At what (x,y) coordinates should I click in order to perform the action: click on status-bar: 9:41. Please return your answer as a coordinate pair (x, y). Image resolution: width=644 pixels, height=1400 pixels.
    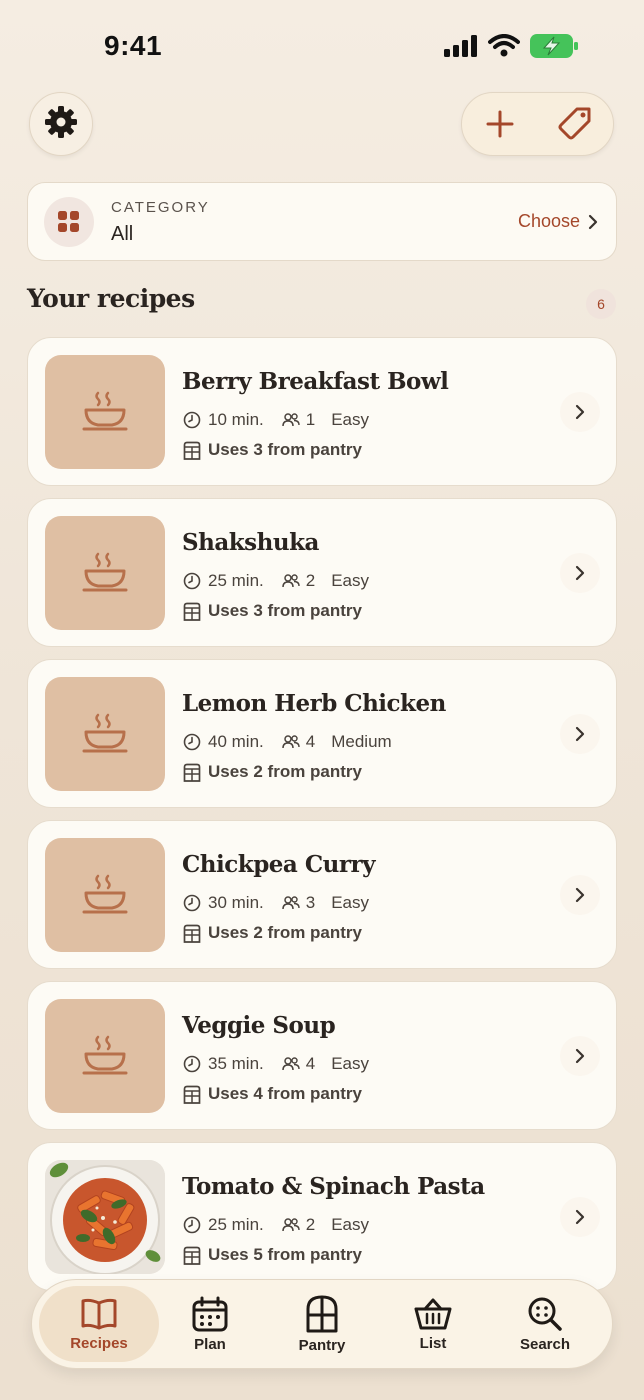
    Looking at the image, I should click on (322, 45).